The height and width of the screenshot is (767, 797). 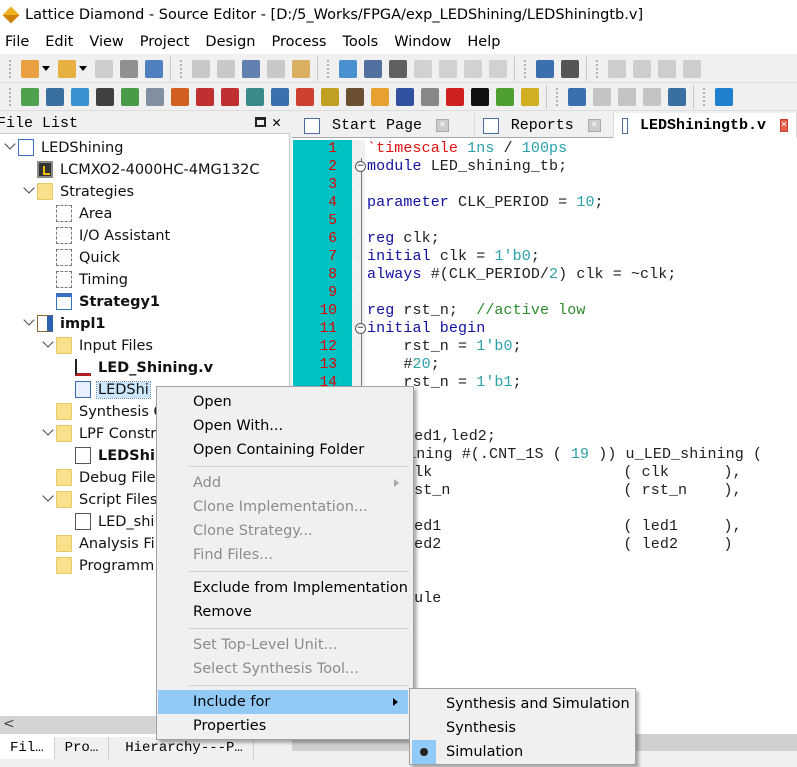 What do you see at coordinates (523, 728) in the screenshot?
I see `submenu-item-synthesis: Synthesis` at bounding box center [523, 728].